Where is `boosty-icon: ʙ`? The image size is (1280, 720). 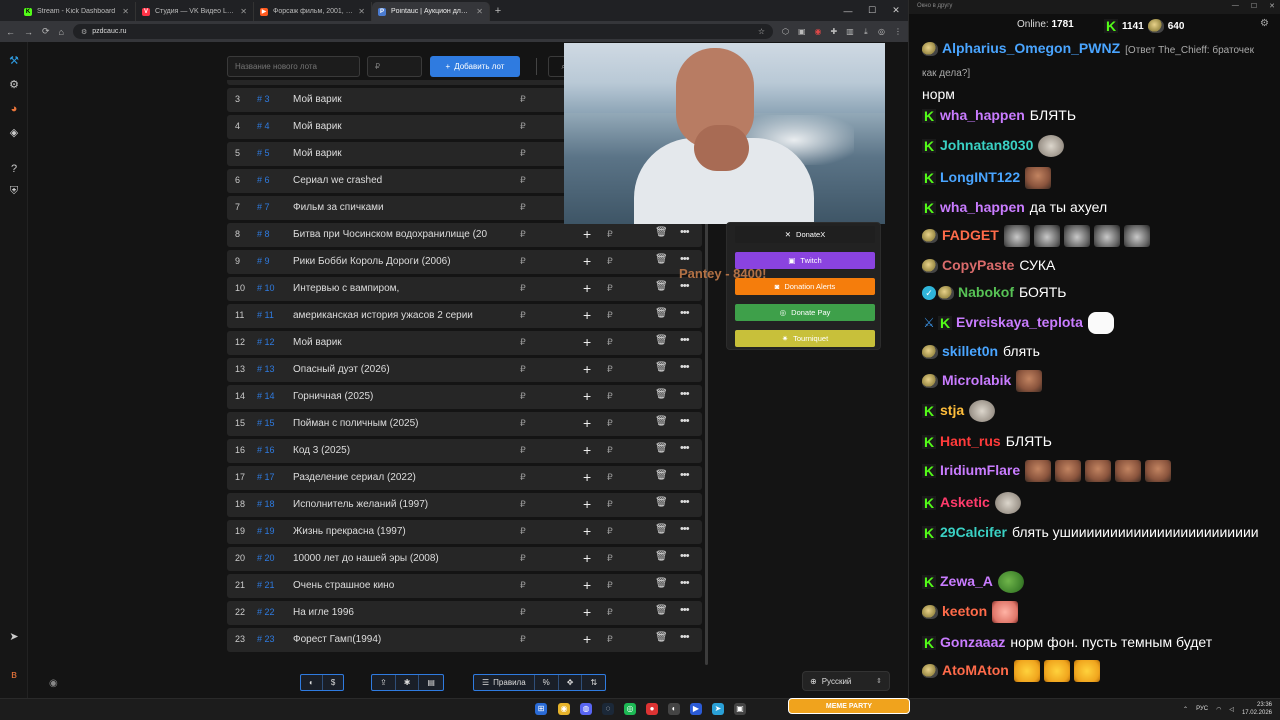 boosty-icon: ʙ is located at coordinates (14, 675).